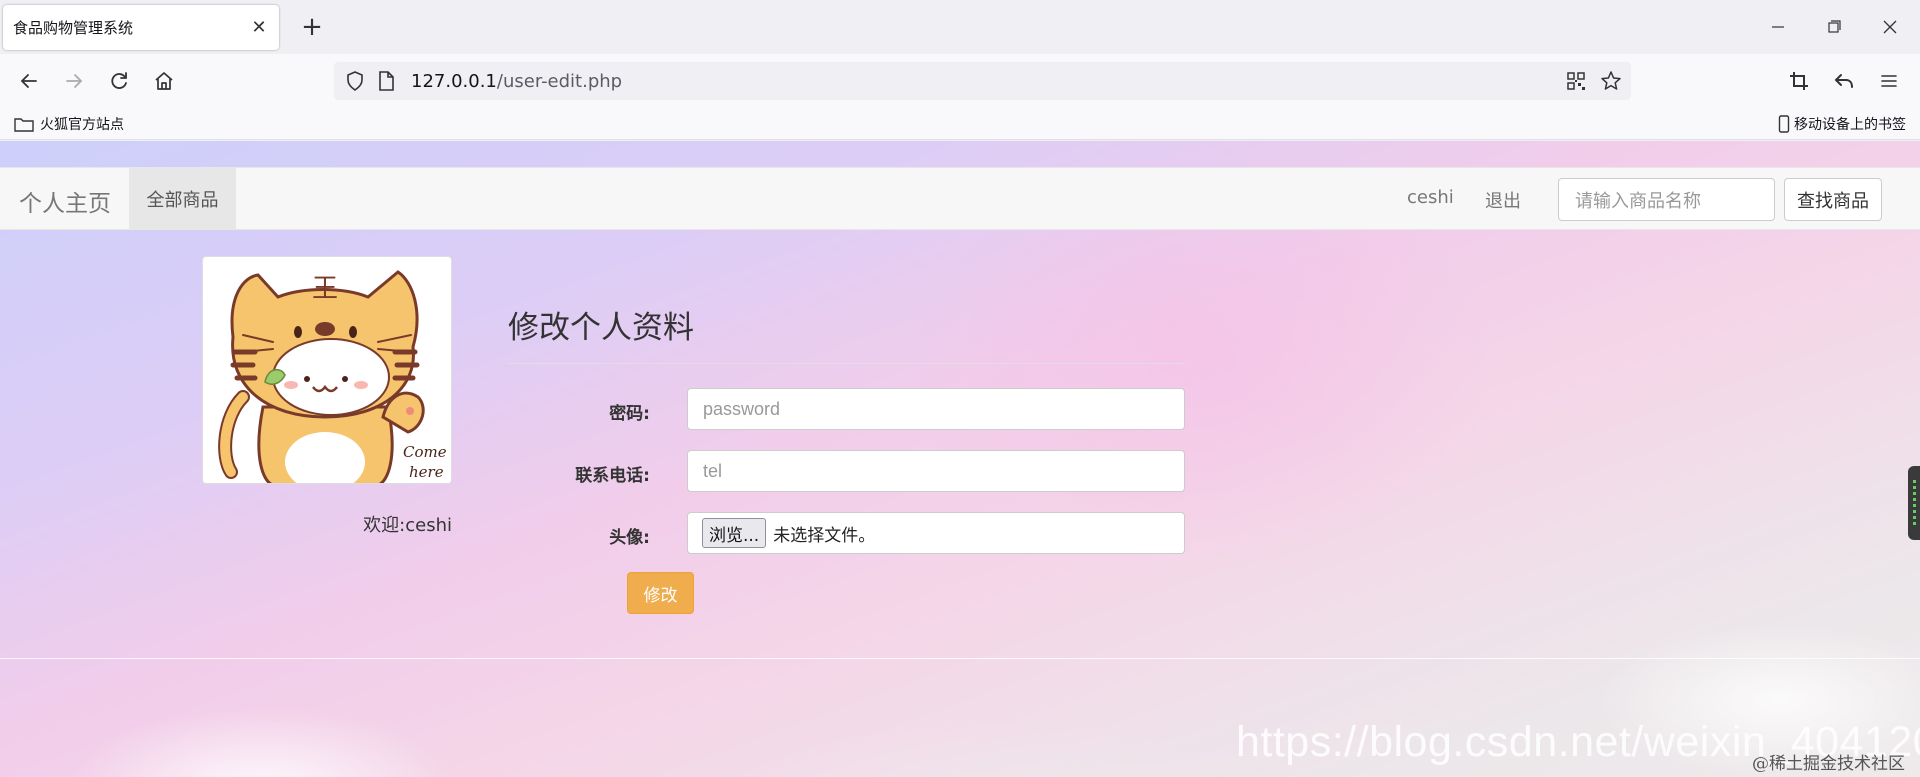  I want to click on bookmark-left-label: 火狐官方站点, so click(82, 125).